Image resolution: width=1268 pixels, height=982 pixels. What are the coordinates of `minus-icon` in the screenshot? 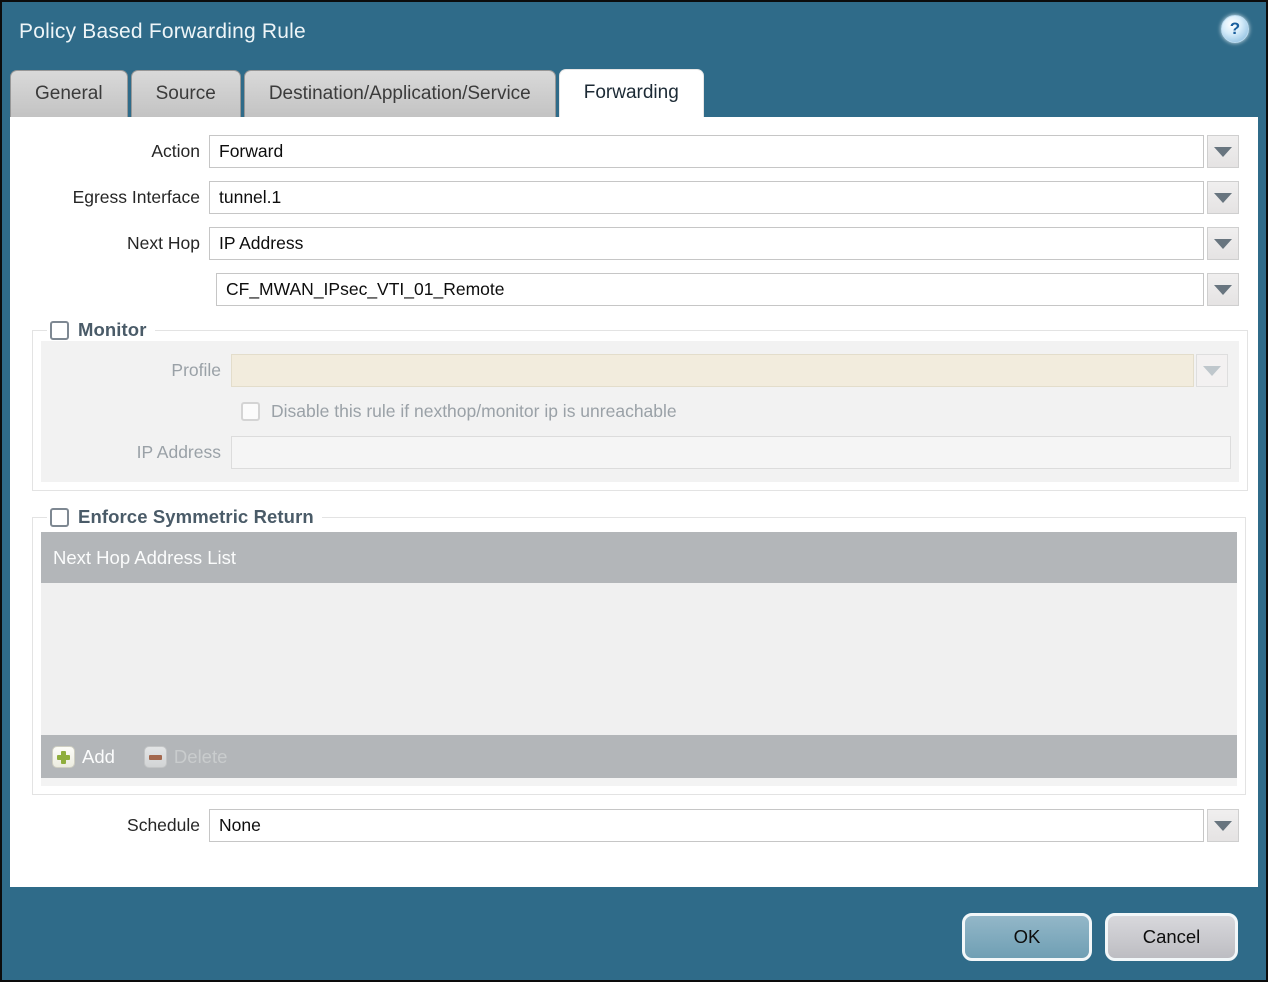 It's located at (155, 756).